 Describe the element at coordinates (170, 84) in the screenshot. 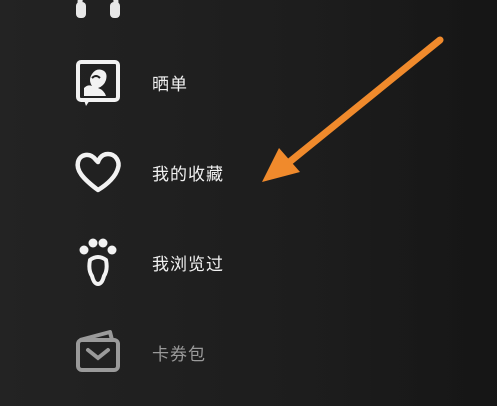

I see `menu-item-label: 晒单` at that location.